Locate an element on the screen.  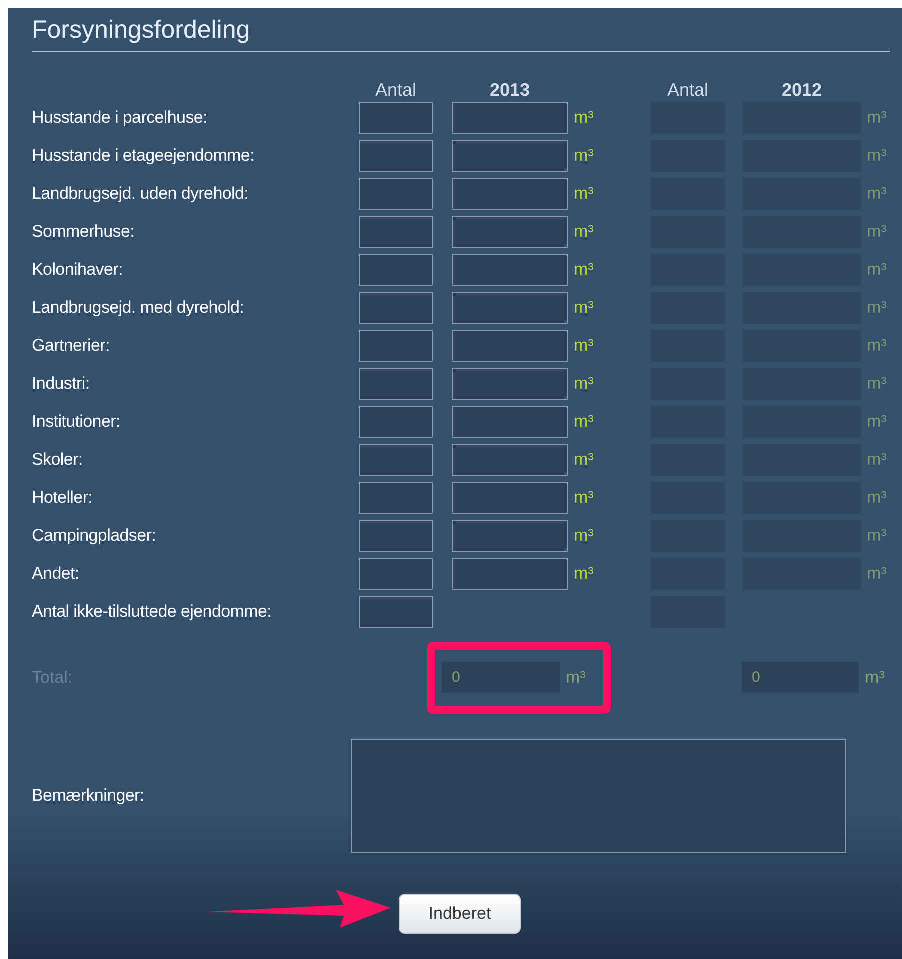
row-label: Gartnerier: is located at coordinates (71, 346).